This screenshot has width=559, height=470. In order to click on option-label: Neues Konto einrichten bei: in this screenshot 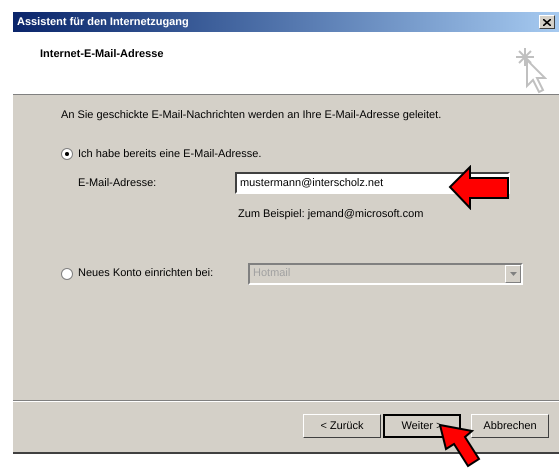, I will do `click(146, 273)`.